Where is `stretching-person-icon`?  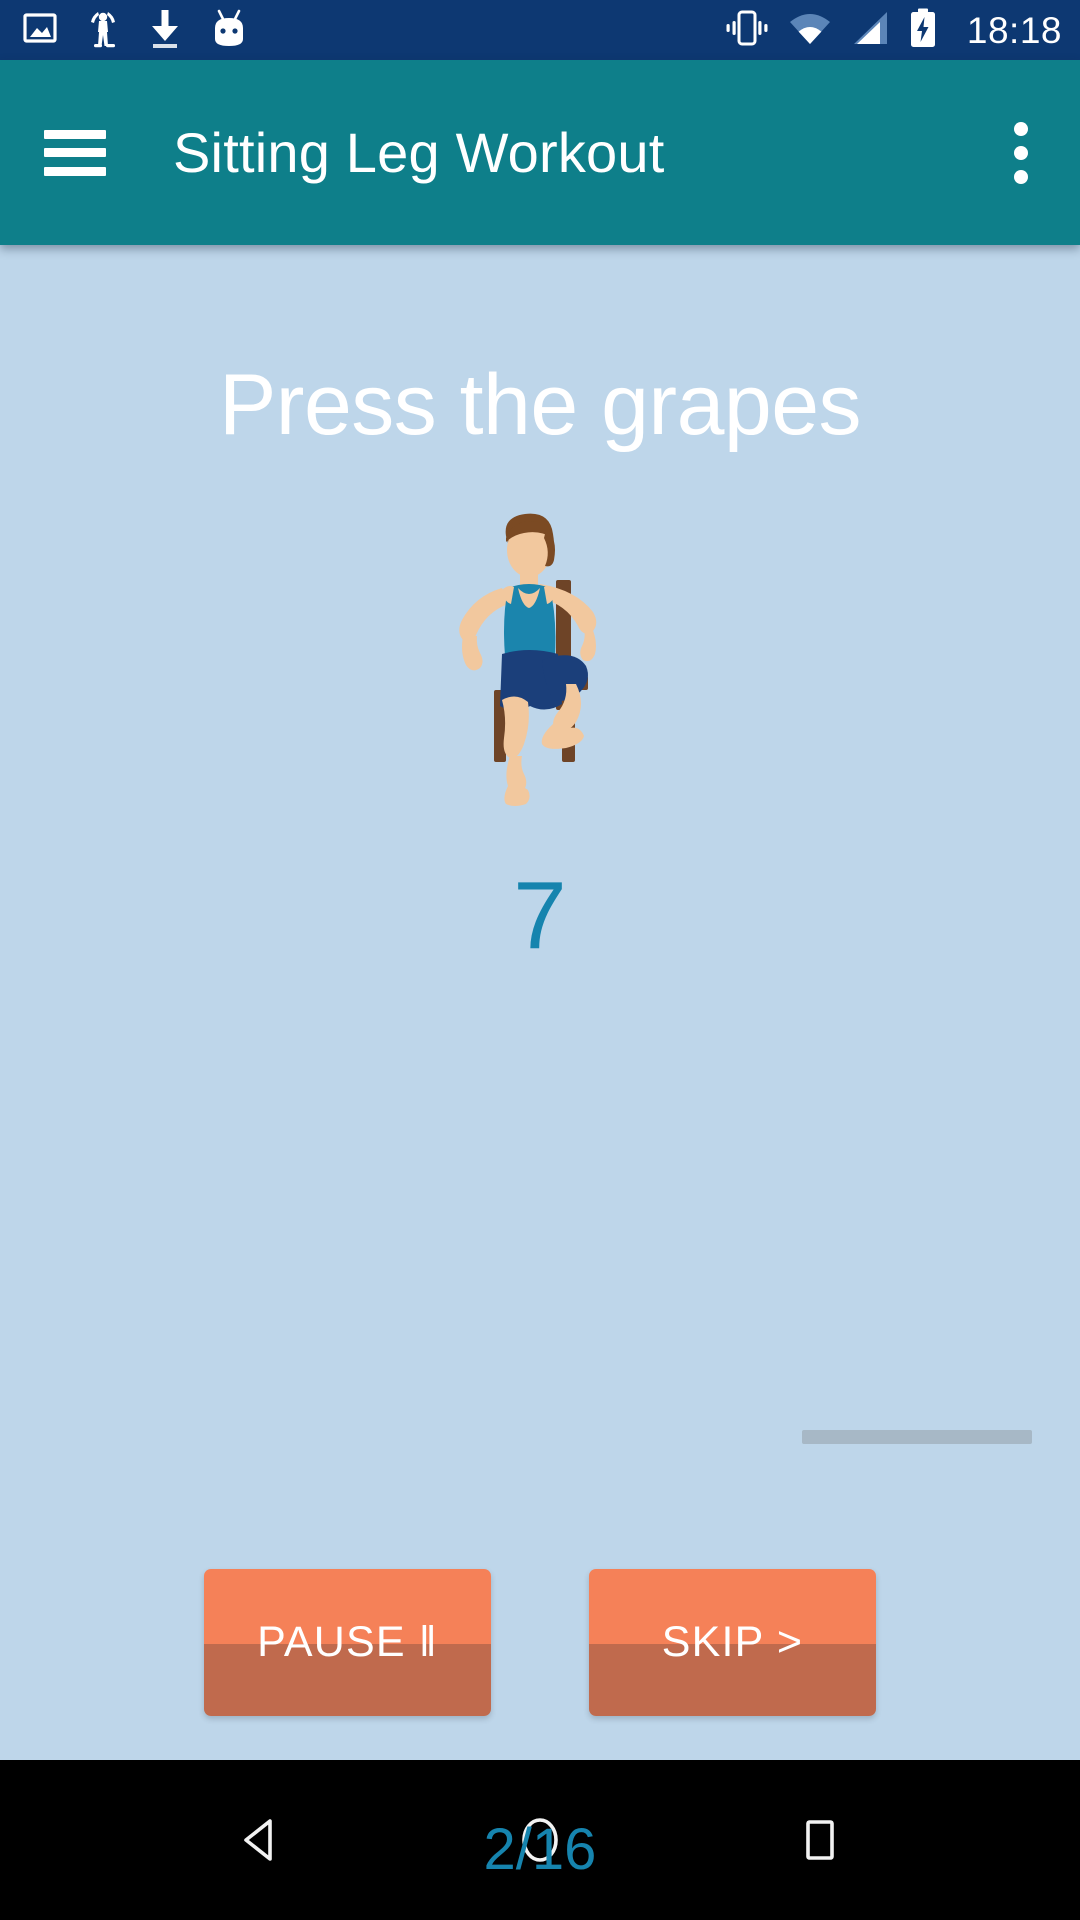
stretching-person-icon is located at coordinates (103, 30).